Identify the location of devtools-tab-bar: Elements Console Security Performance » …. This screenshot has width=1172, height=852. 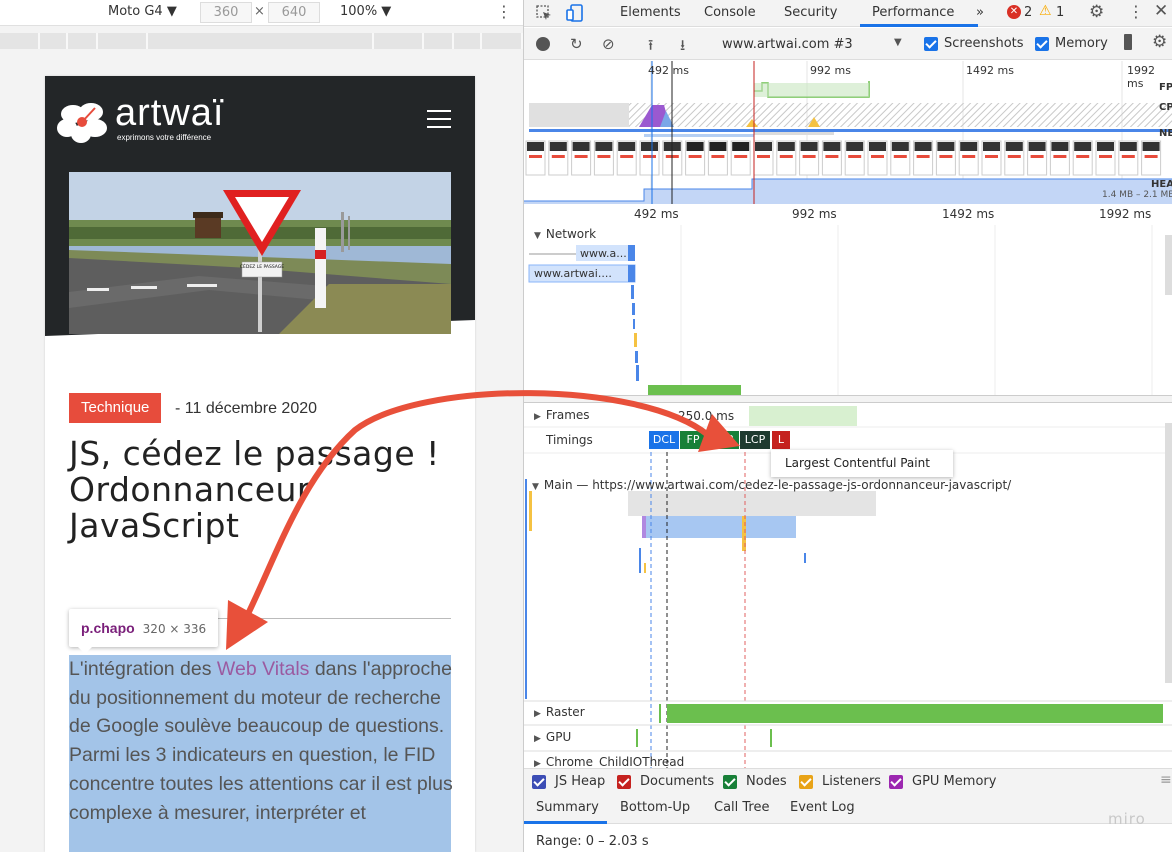
(848, 13).